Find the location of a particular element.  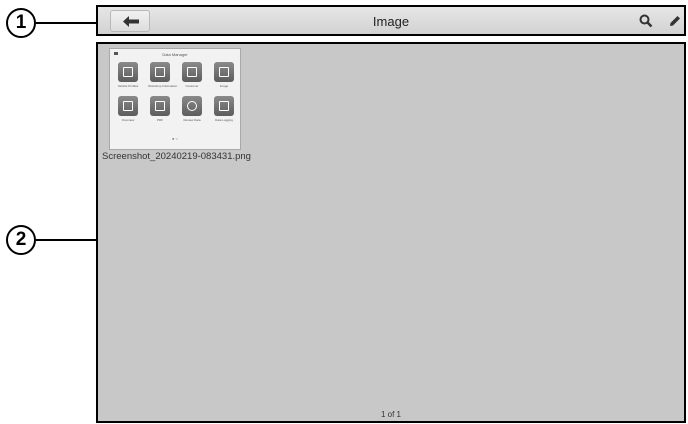

pdf-icon is located at coordinates (160, 106).